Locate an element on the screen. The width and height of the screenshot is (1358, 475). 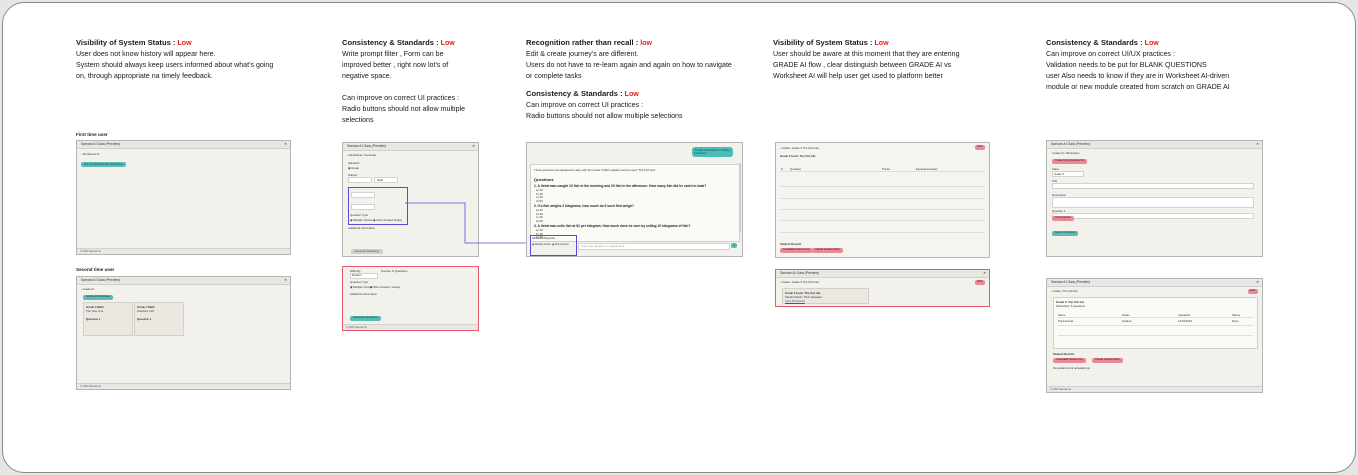
breadcrumb-text: Grade AI / Worksheet is located at coordinates (1066, 153).